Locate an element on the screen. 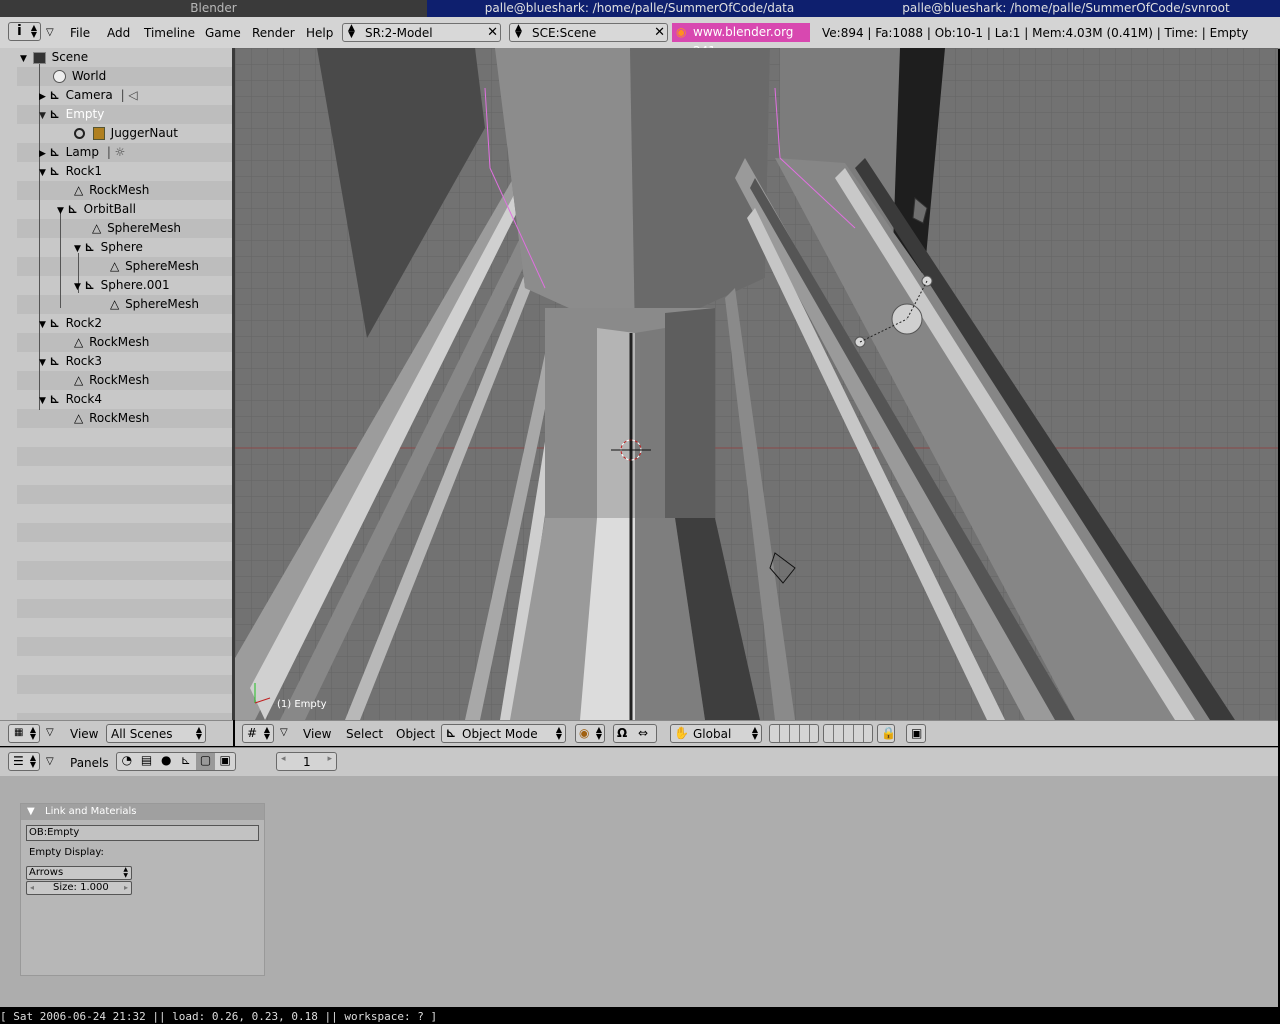  object-name-field: OB:Empty is located at coordinates (142, 833).